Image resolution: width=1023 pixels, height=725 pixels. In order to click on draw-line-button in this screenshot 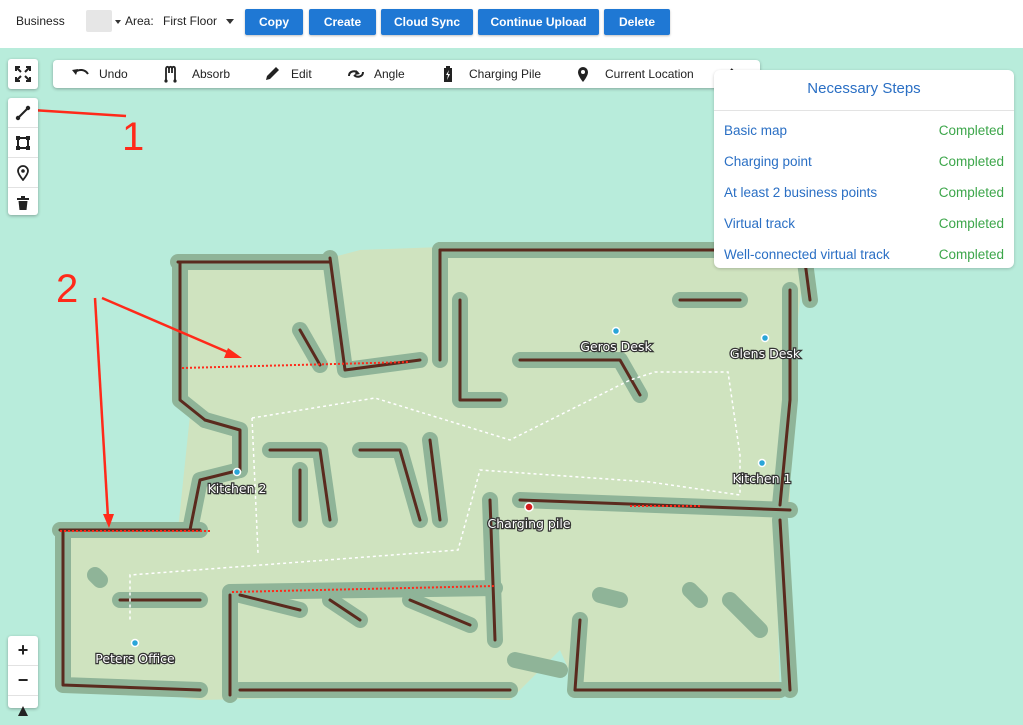, I will do `click(23, 113)`.